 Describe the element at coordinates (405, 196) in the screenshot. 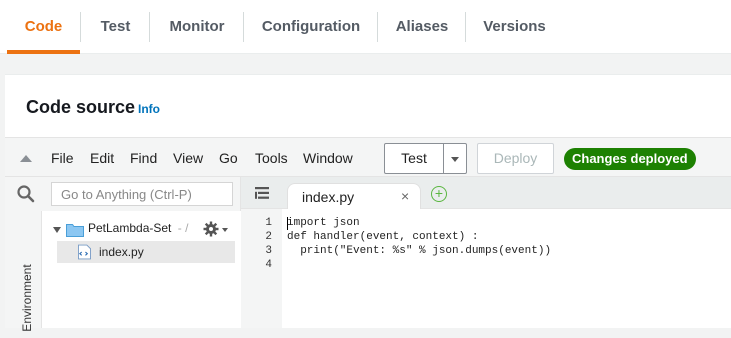

I see `close-icon: ×` at that location.